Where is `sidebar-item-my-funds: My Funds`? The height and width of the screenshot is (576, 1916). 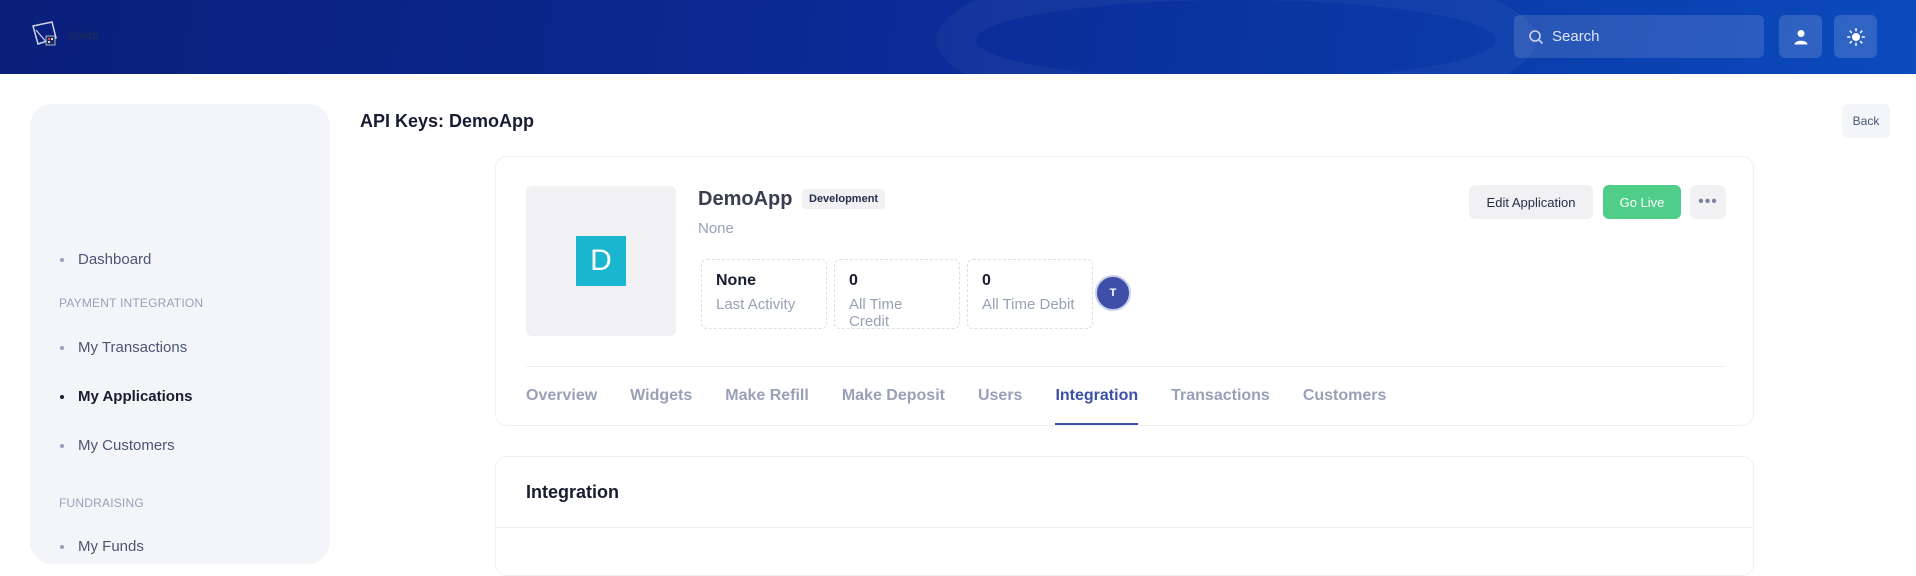 sidebar-item-my-funds: My Funds is located at coordinates (102, 546).